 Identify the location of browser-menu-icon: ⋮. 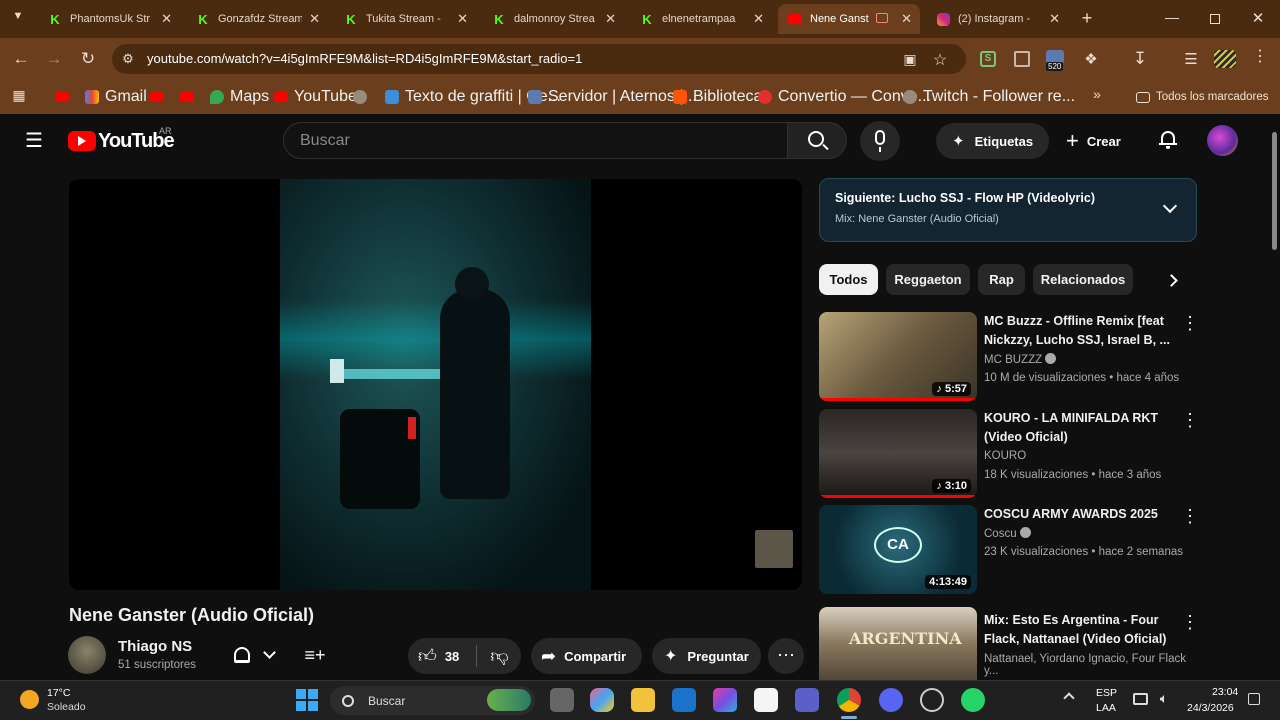
(1260, 57).